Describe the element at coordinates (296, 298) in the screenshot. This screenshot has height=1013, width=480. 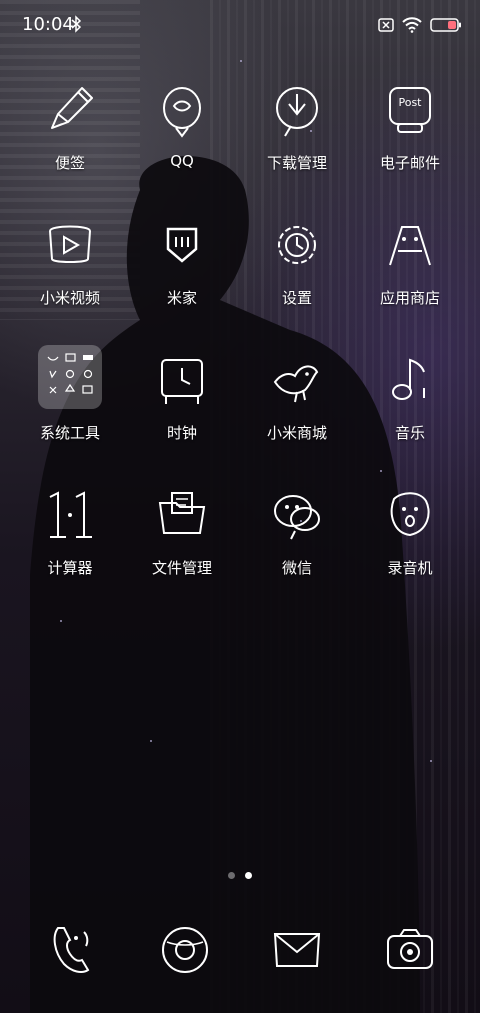
I see `app-label: 设置` at that location.